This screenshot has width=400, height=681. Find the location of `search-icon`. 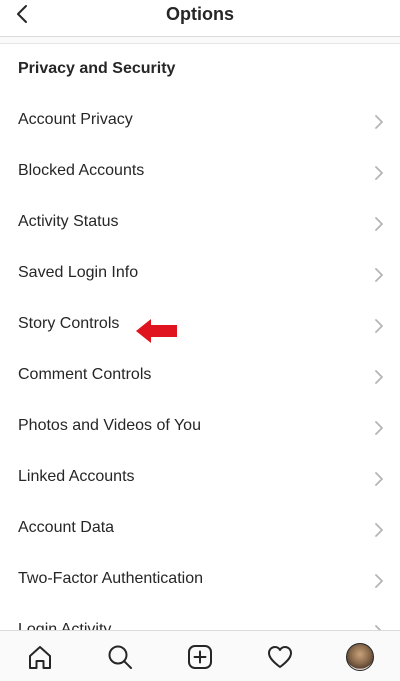

search-icon is located at coordinates (120, 657).